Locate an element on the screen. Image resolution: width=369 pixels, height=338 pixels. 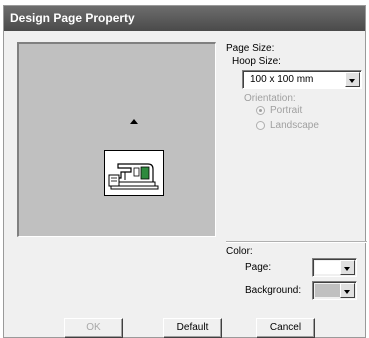
up-arrow-icon is located at coordinates (134, 121).